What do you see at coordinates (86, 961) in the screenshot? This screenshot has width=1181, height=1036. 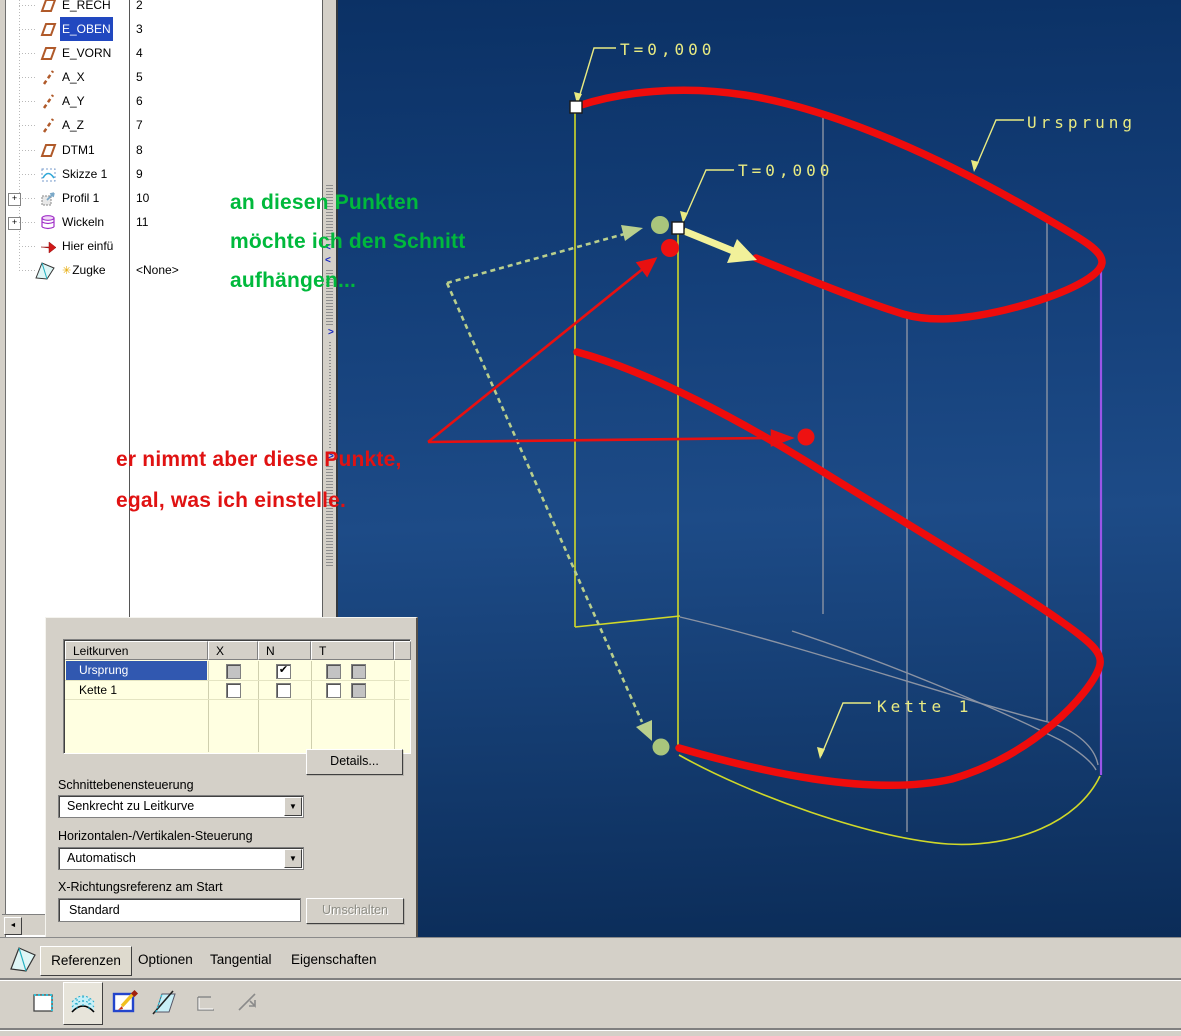 I see `tab-referenzen: Referenzen` at bounding box center [86, 961].